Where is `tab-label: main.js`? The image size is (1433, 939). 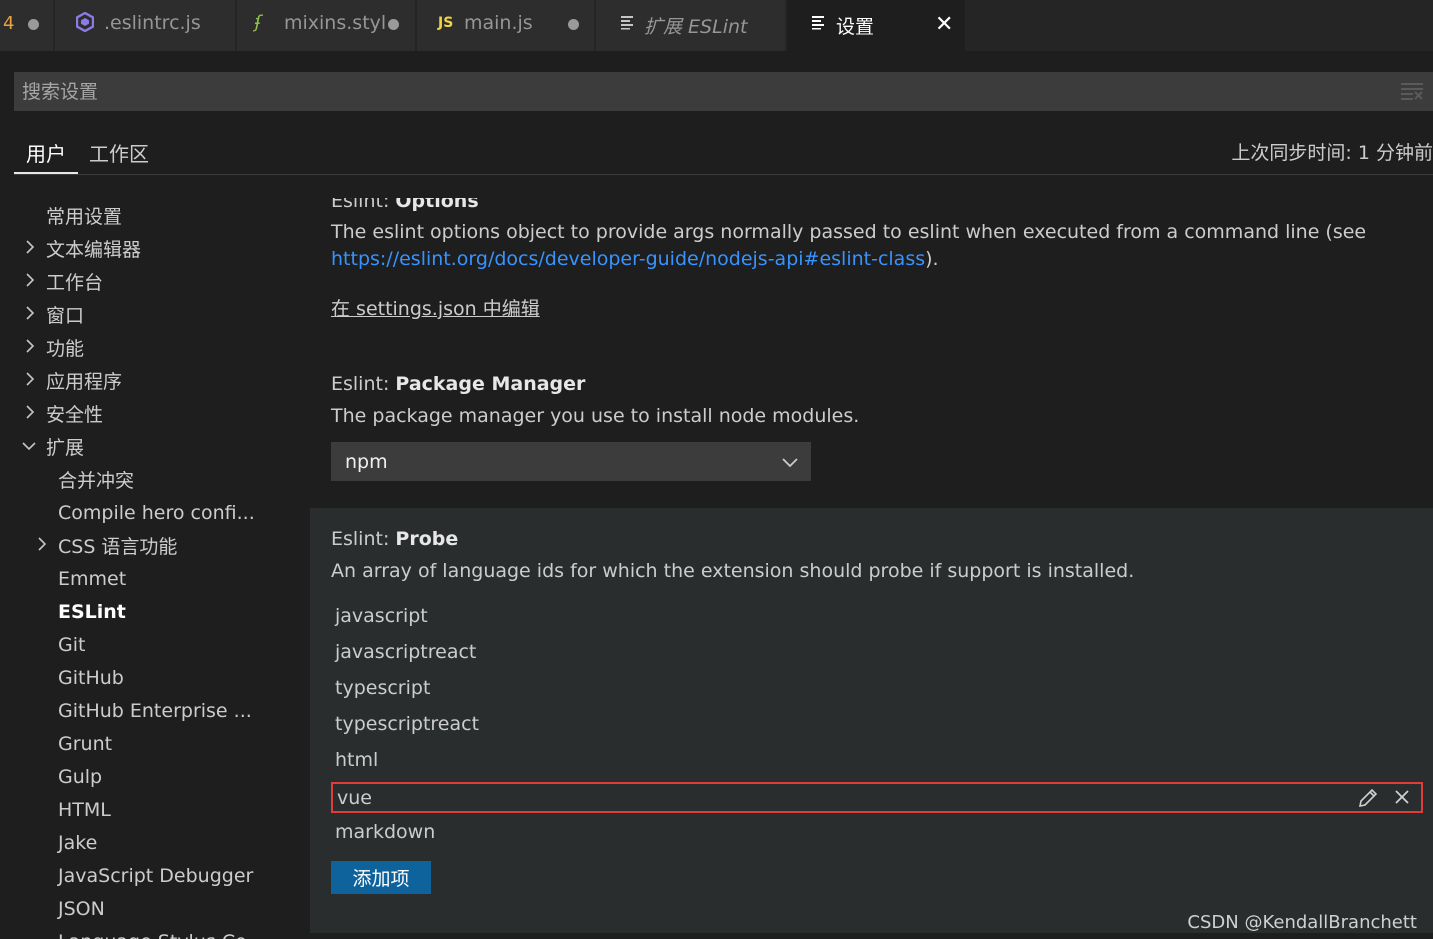
tab-label: main.js is located at coordinates (498, 23).